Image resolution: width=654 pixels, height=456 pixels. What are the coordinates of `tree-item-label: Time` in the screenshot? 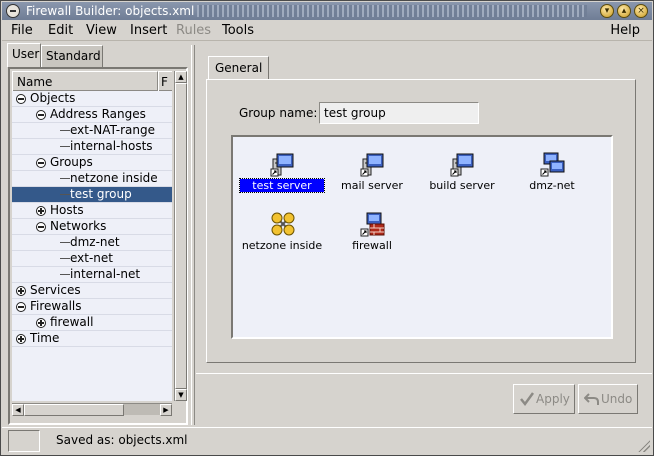 It's located at (45, 338).